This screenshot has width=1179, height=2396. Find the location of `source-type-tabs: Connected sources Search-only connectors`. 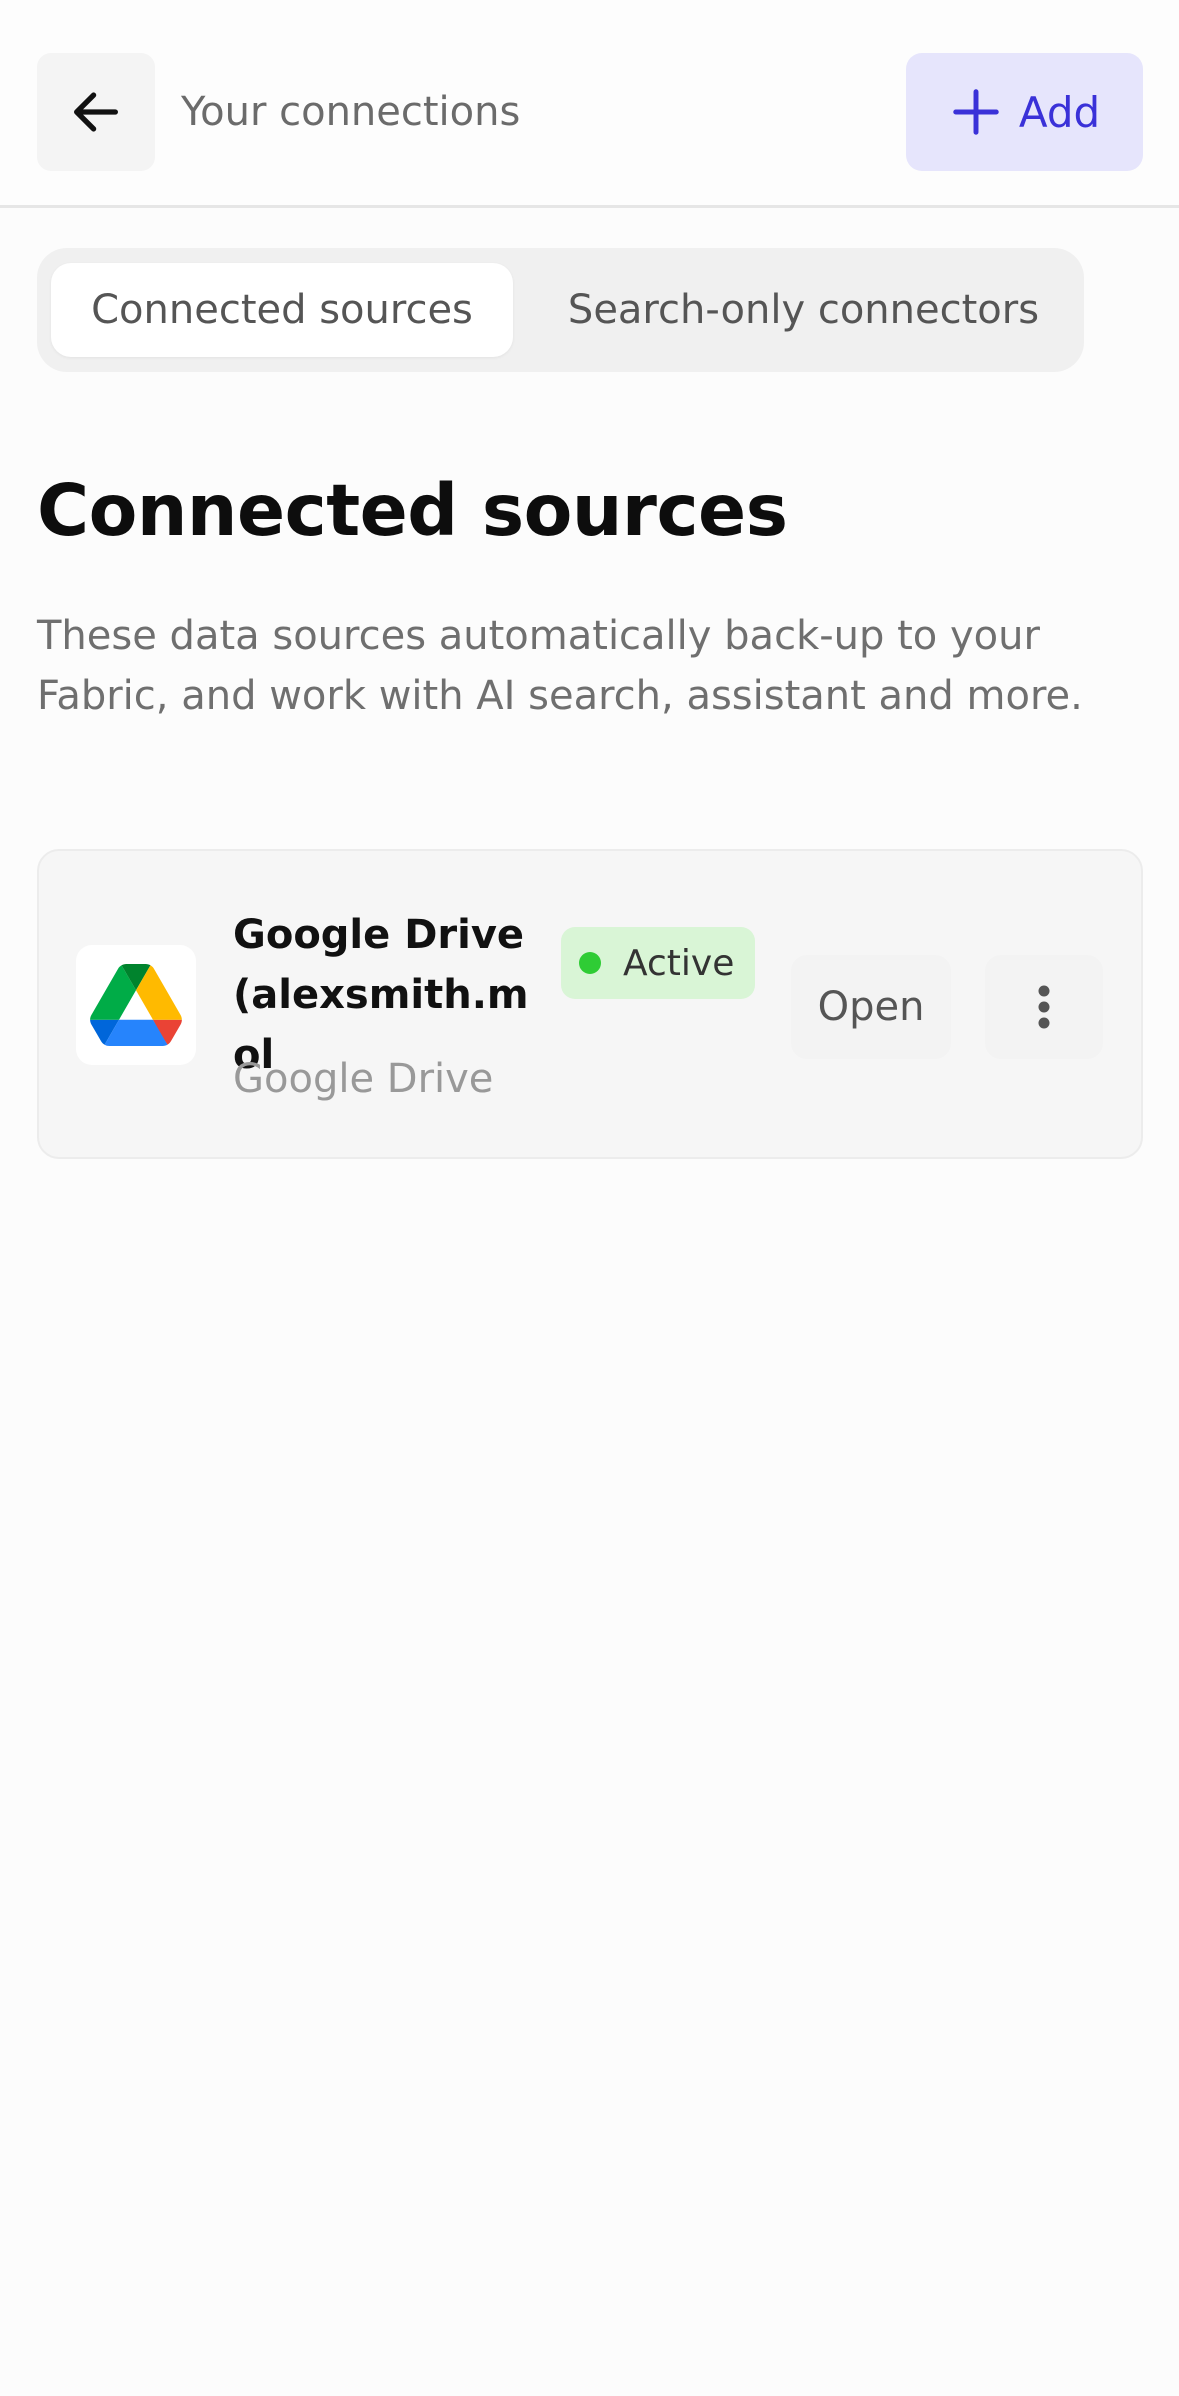

source-type-tabs: Connected sources Search-only connectors is located at coordinates (560, 310).